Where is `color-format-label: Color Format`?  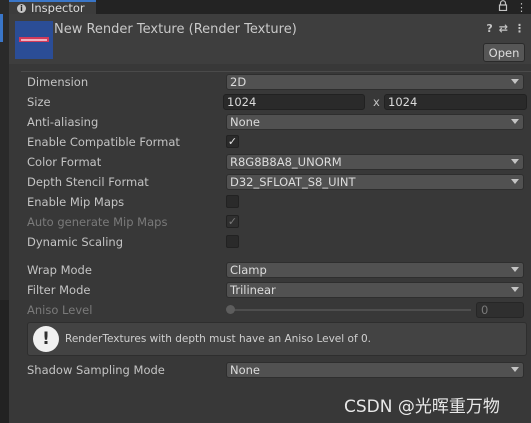 color-format-label: Color Format is located at coordinates (64, 162).